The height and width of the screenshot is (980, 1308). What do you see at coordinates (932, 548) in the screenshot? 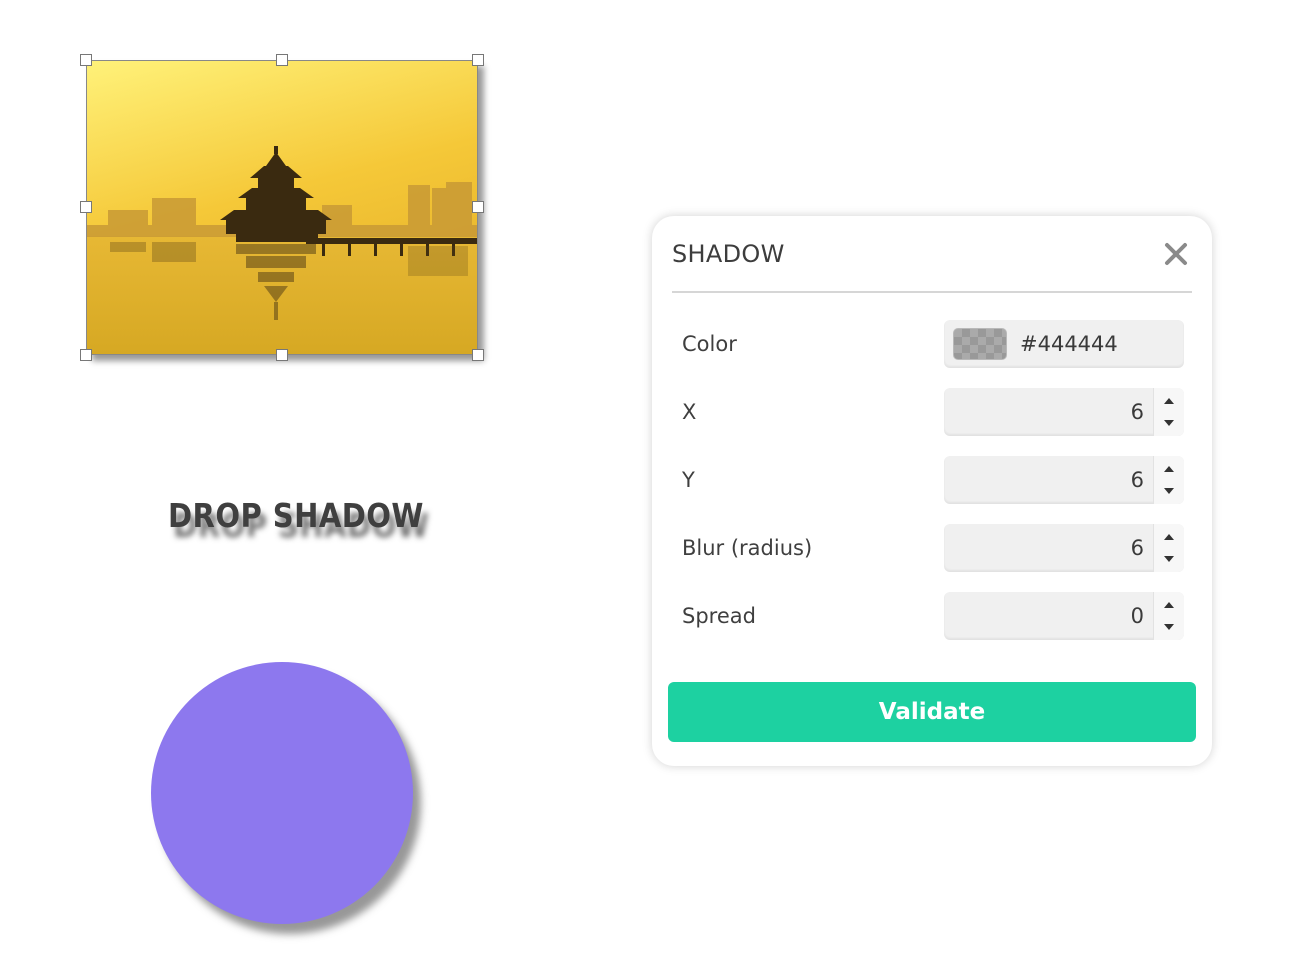
I see `blur-row: Blur (radius) 6` at bounding box center [932, 548].